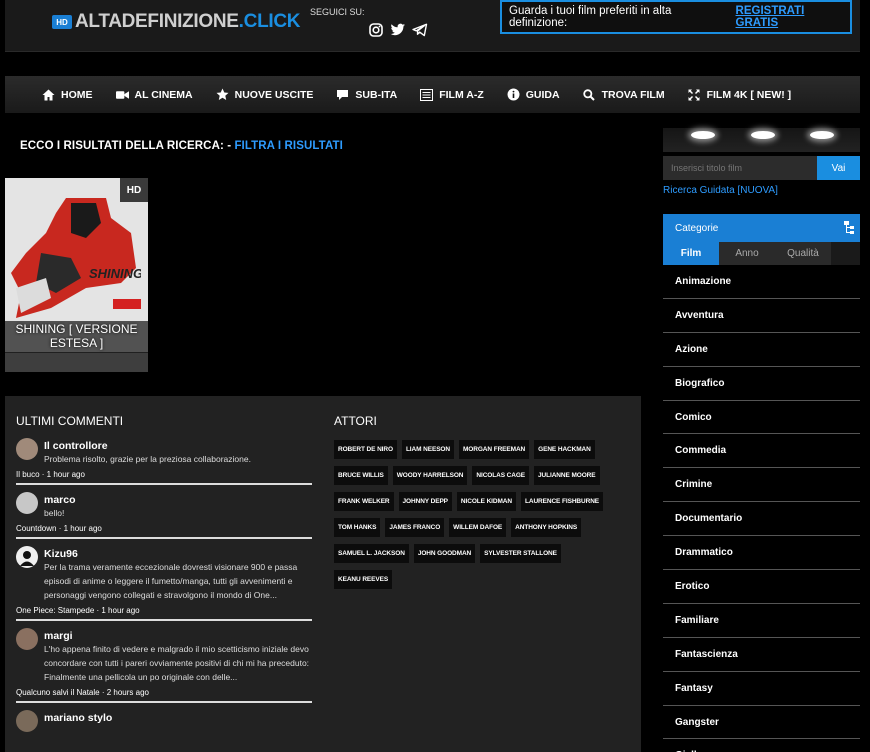  What do you see at coordinates (761, 384) in the screenshot?
I see `category-item: Biografico` at bounding box center [761, 384].